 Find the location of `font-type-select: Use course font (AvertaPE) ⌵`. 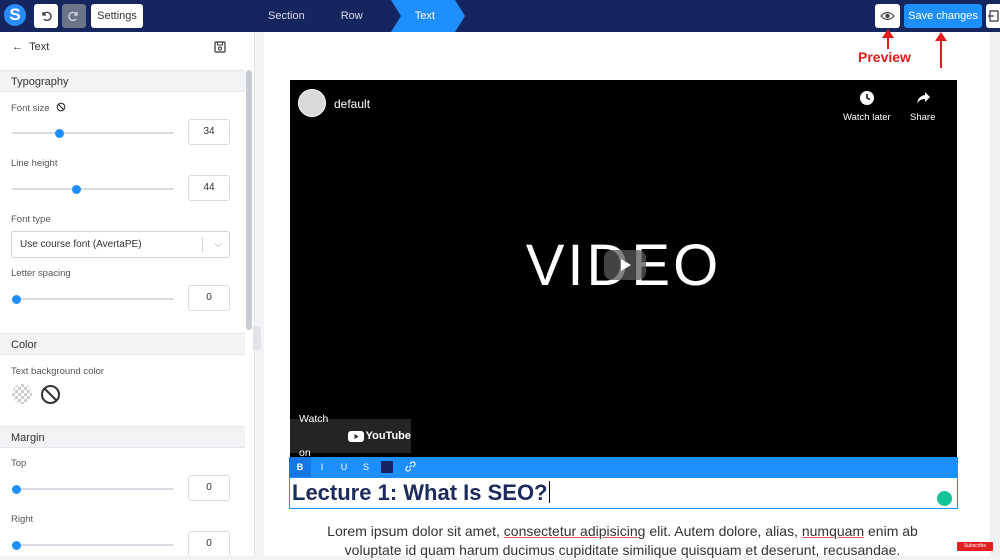

font-type-select: Use course font (AvertaPE) ⌵ is located at coordinates (120, 244).